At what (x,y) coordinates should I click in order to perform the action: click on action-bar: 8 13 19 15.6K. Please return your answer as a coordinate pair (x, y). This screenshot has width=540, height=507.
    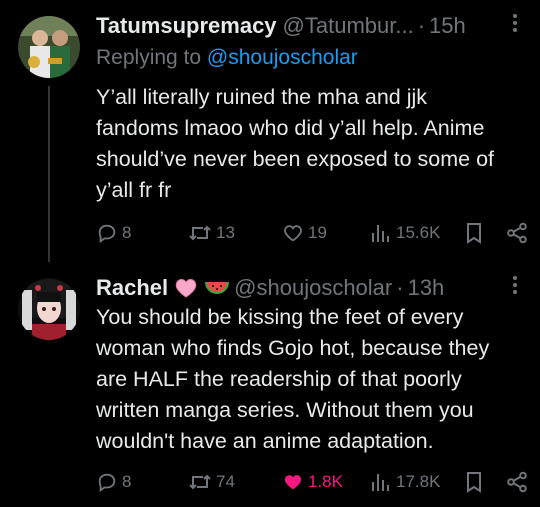
    Looking at the image, I should click on (314, 233).